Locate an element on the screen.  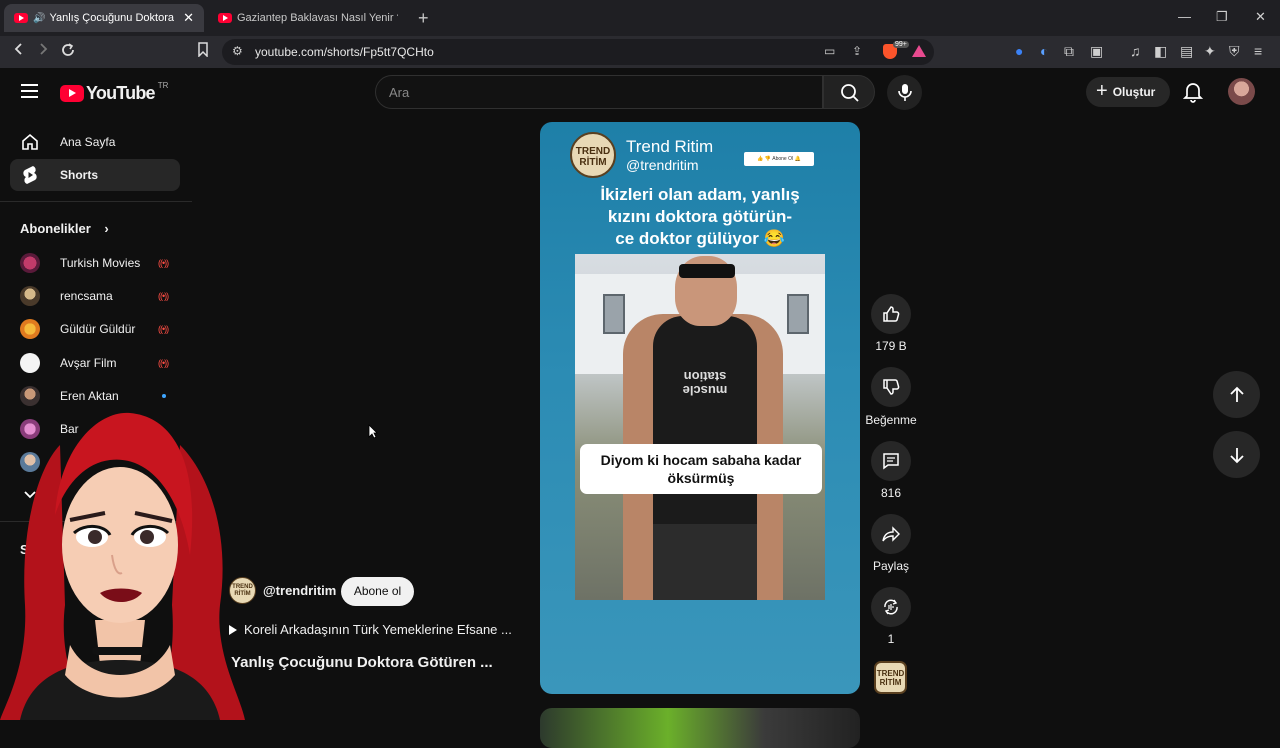
next-short-button is located at coordinates (1236, 454).